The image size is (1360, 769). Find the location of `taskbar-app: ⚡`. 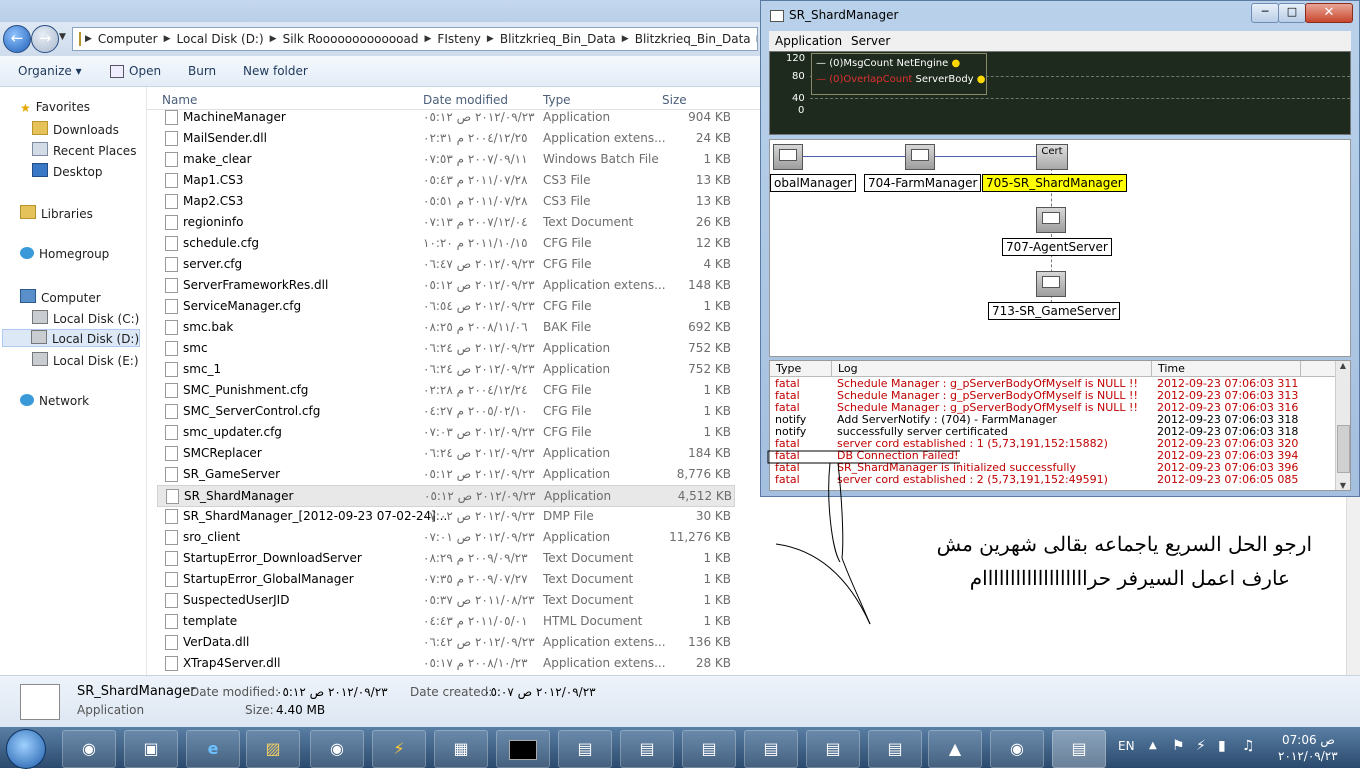

taskbar-app: ⚡ is located at coordinates (399, 749).